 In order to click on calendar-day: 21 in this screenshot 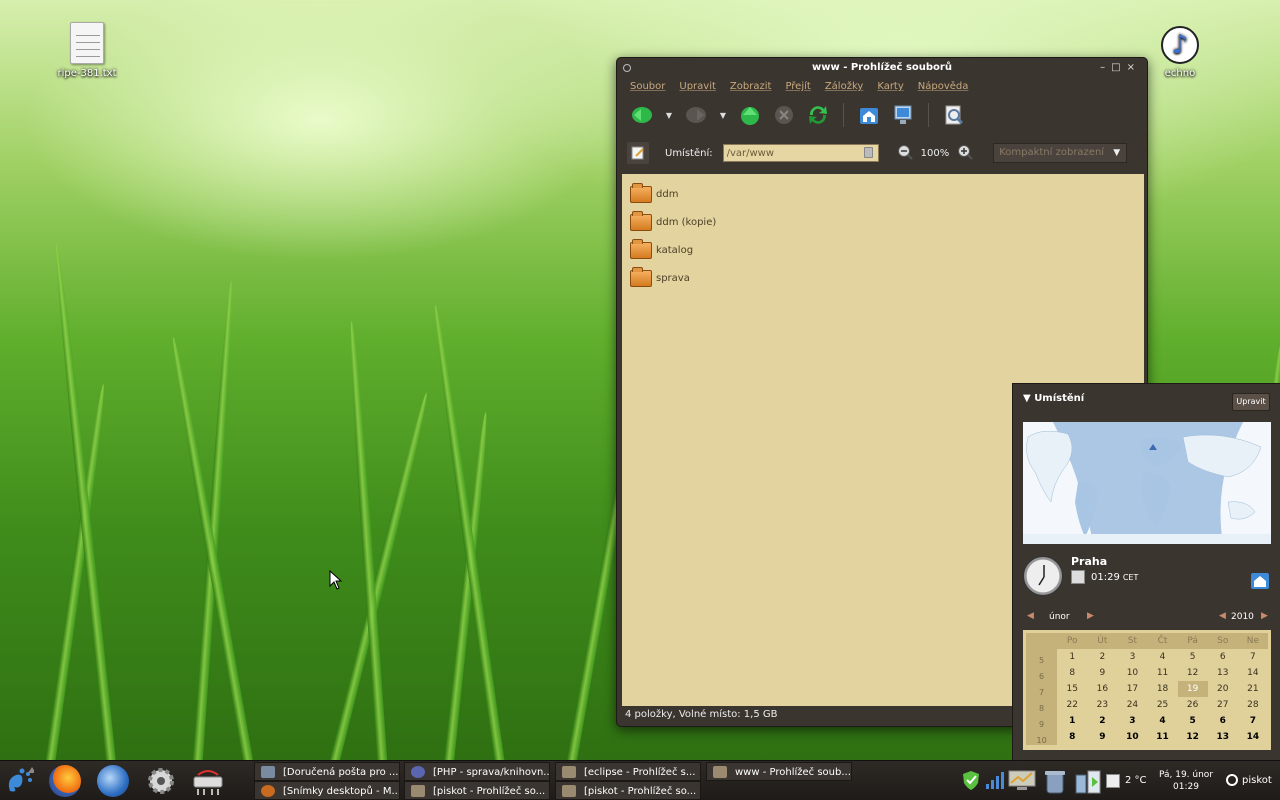, I will do `click(1253, 689)`.